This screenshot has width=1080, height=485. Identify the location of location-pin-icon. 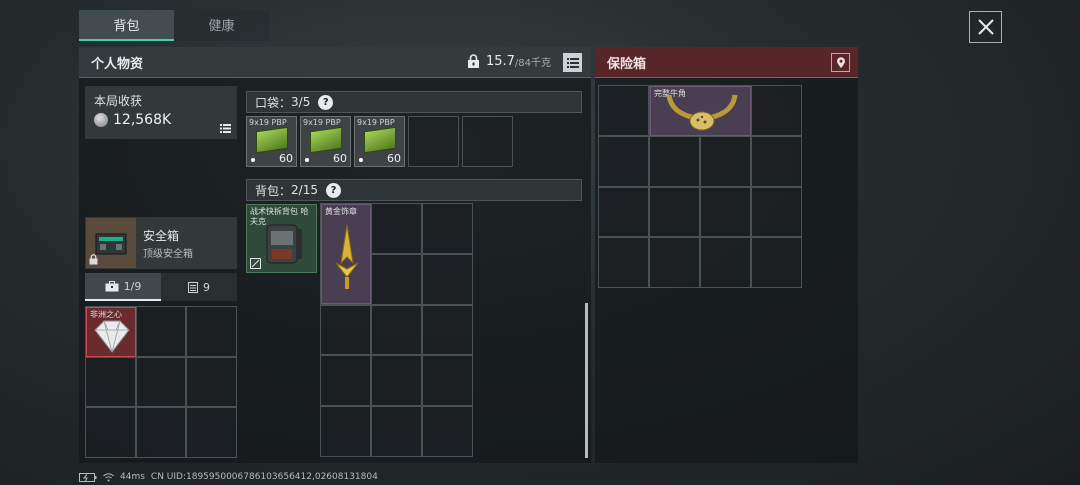
(840, 62).